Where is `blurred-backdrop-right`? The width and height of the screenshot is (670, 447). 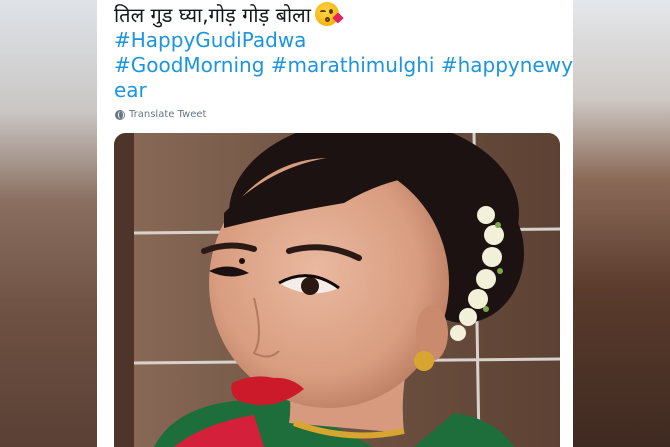
blurred-backdrop-right is located at coordinates (621, 223).